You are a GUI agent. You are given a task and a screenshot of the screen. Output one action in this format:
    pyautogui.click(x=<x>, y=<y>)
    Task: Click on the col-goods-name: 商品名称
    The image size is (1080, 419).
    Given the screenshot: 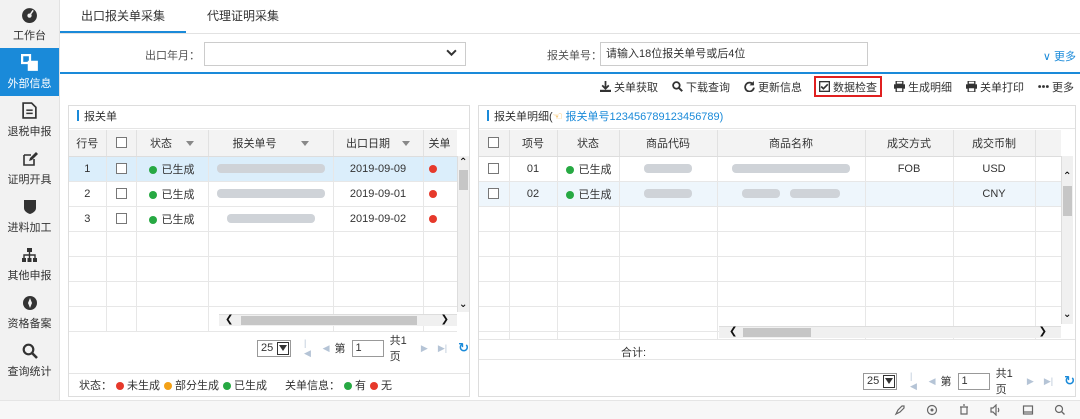 What is the action you would take?
    pyautogui.click(x=791, y=143)
    